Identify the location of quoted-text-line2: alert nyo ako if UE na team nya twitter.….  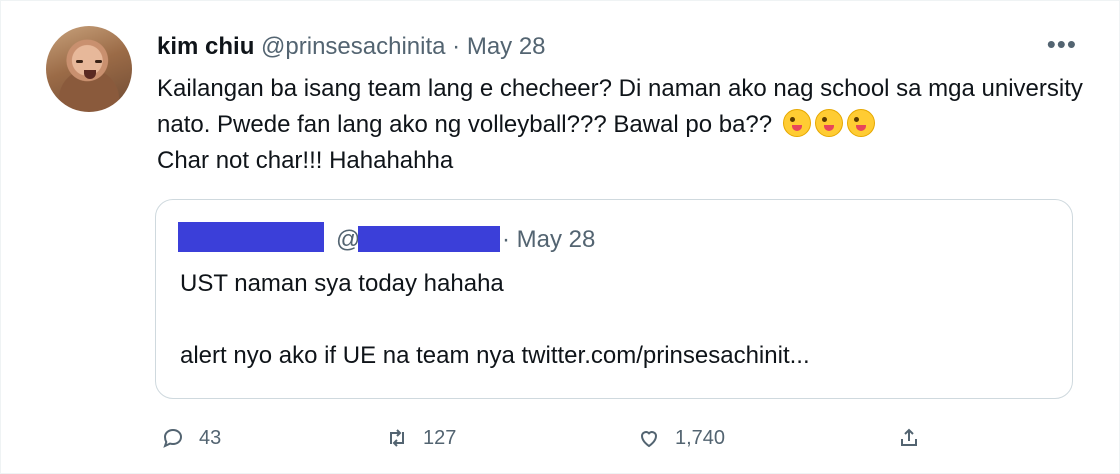
(495, 355).